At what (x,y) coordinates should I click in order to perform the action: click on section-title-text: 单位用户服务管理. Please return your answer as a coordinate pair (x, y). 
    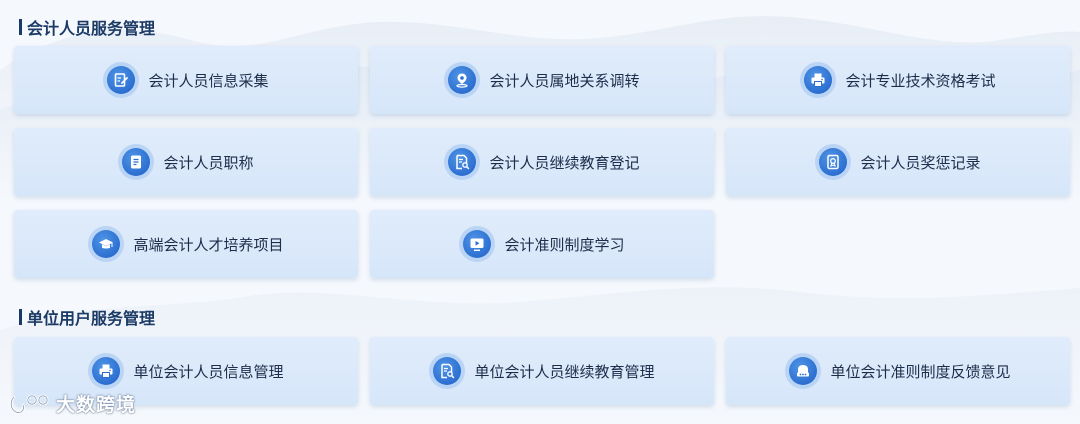
    Looking at the image, I should click on (91, 318).